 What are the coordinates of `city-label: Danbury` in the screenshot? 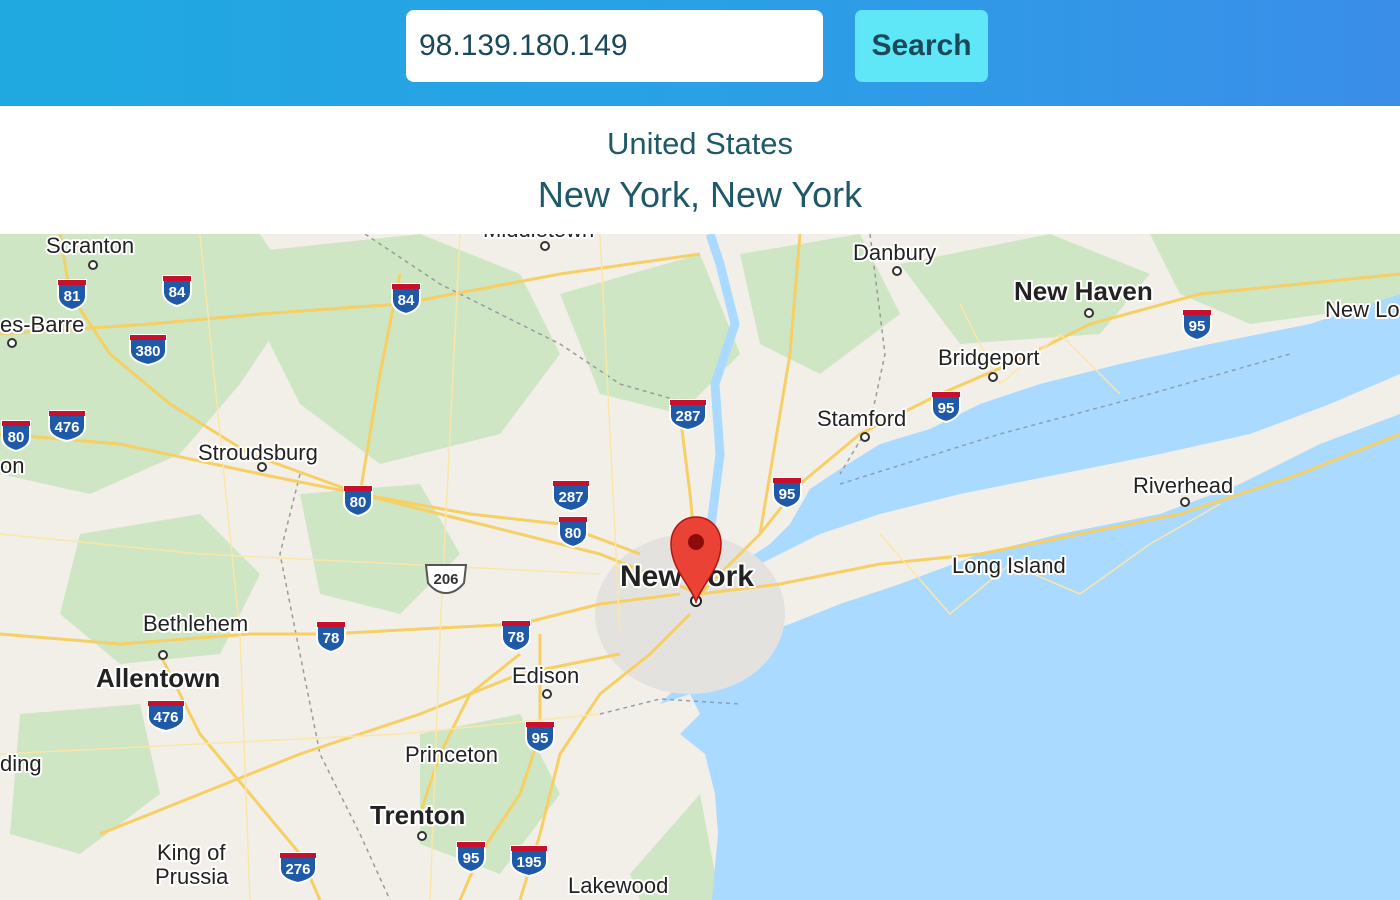 It's located at (894, 252).